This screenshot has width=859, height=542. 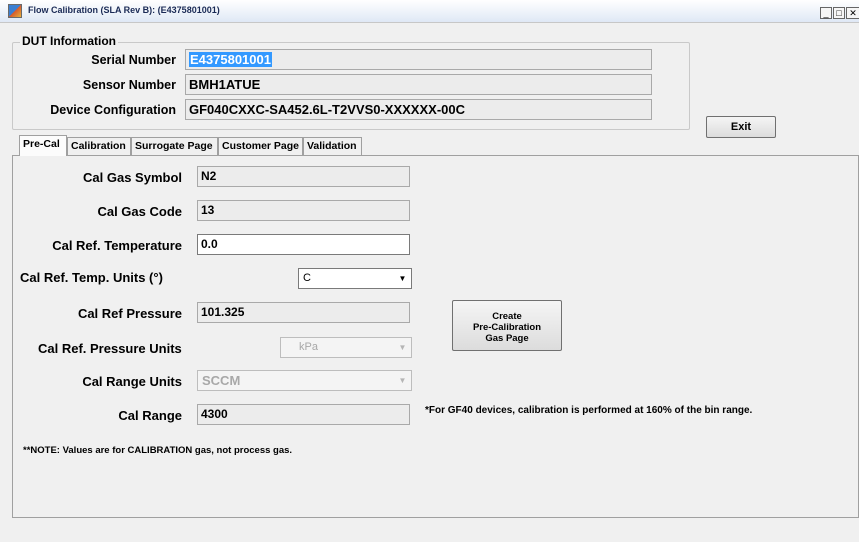 I want to click on sensor-number-field: BMH1ATUE, so click(x=418, y=84).